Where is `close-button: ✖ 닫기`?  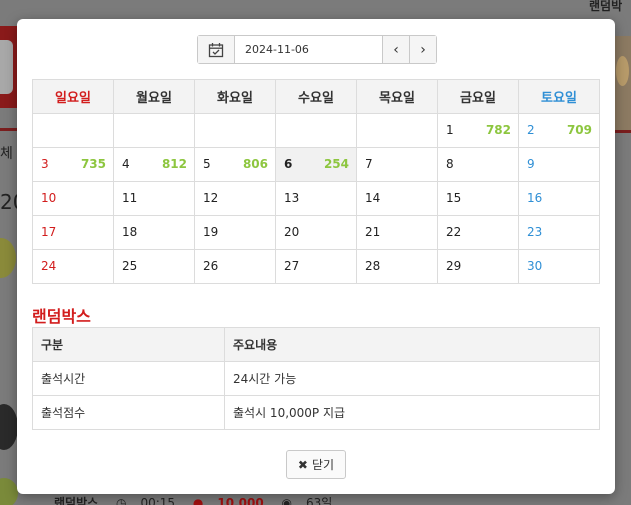 close-button: ✖ 닫기 is located at coordinates (316, 464).